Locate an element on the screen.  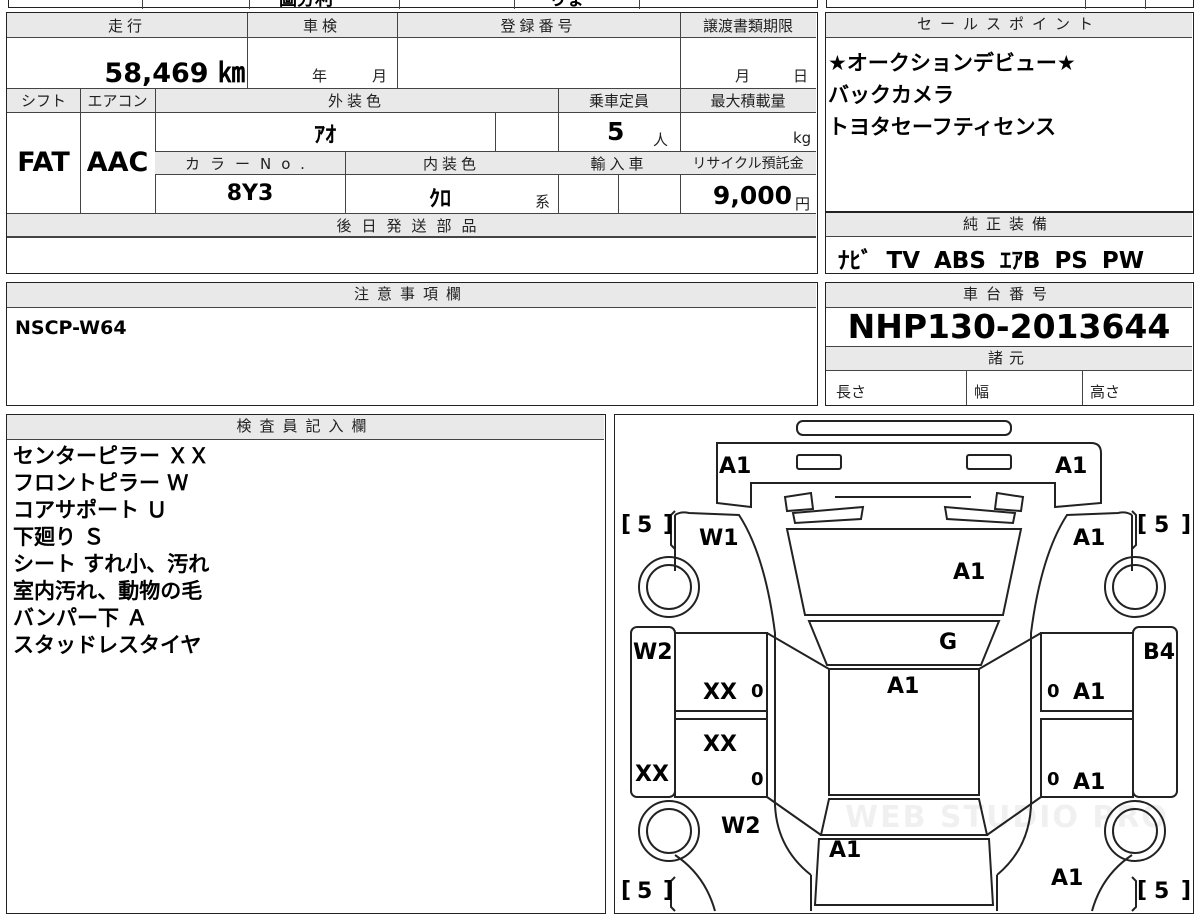
genuine-equipment-panel: 純正装備 ﾅﾋﾞ TV ABS ｴｱB PS PW is located at coordinates (1009, 243).